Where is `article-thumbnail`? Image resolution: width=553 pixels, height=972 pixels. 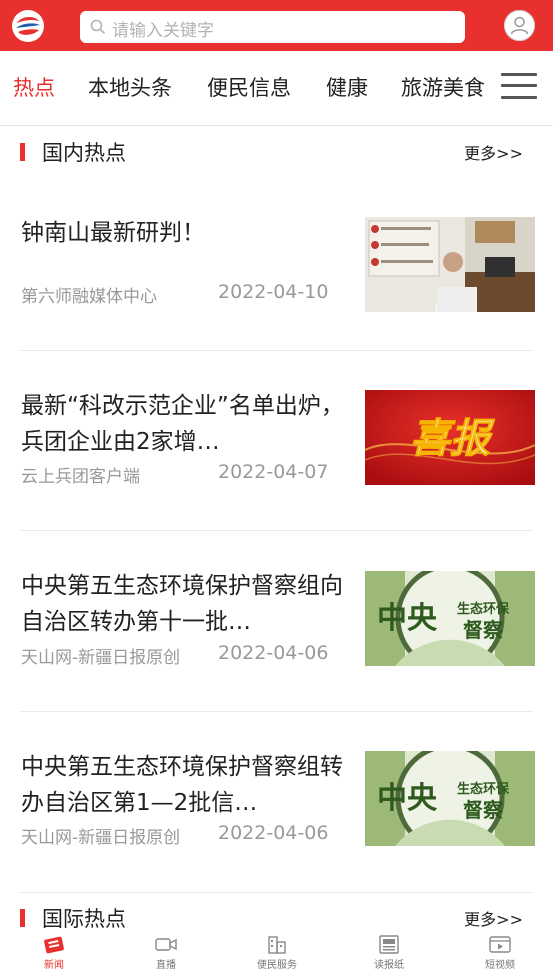 article-thumbnail is located at coordinates (450, 264).